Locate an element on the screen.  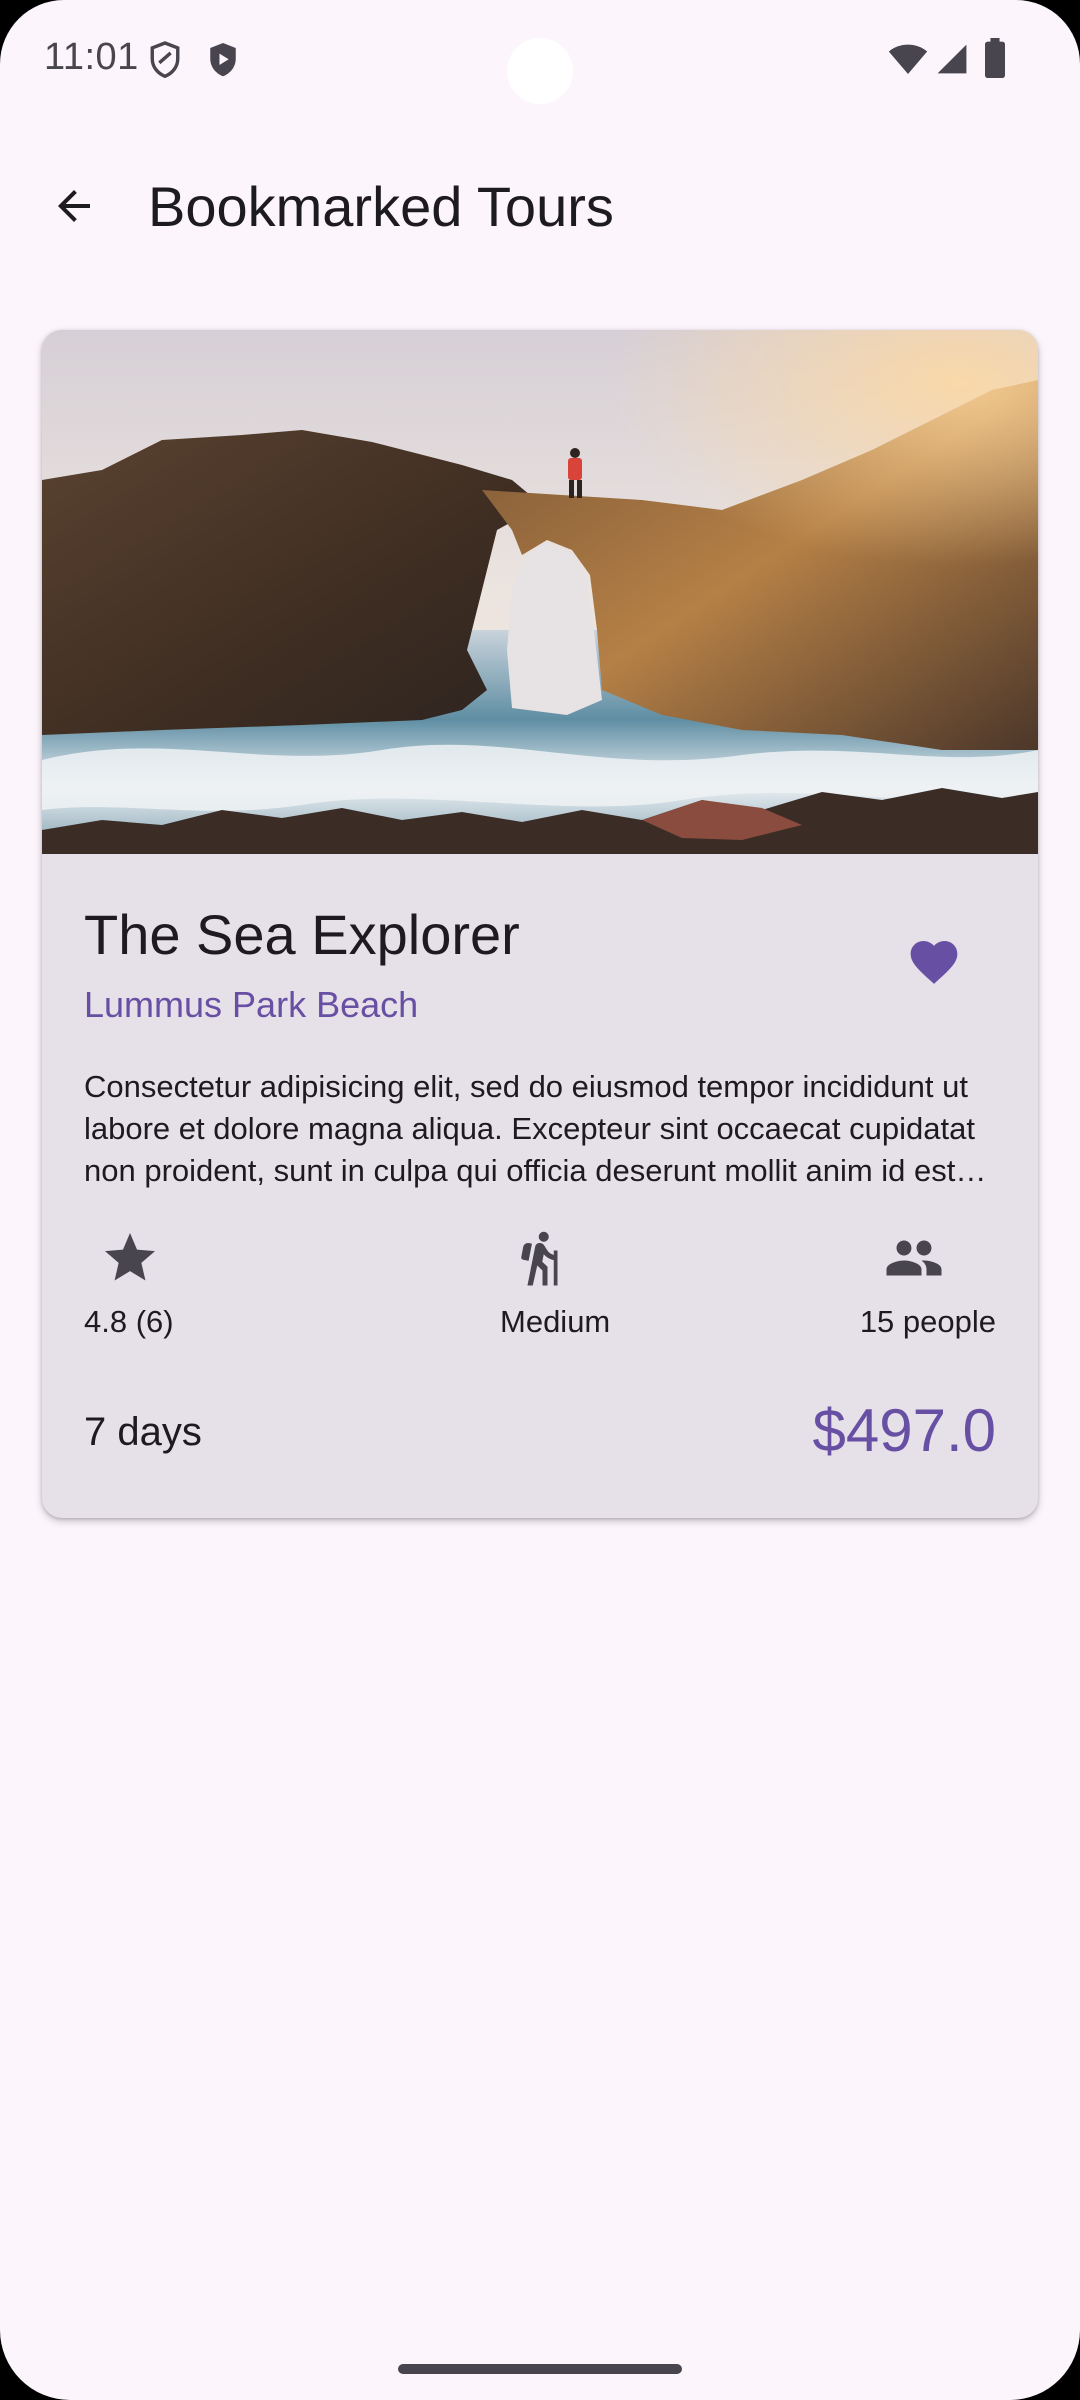
heart-filled-icon is located at coordinates (934, 962).